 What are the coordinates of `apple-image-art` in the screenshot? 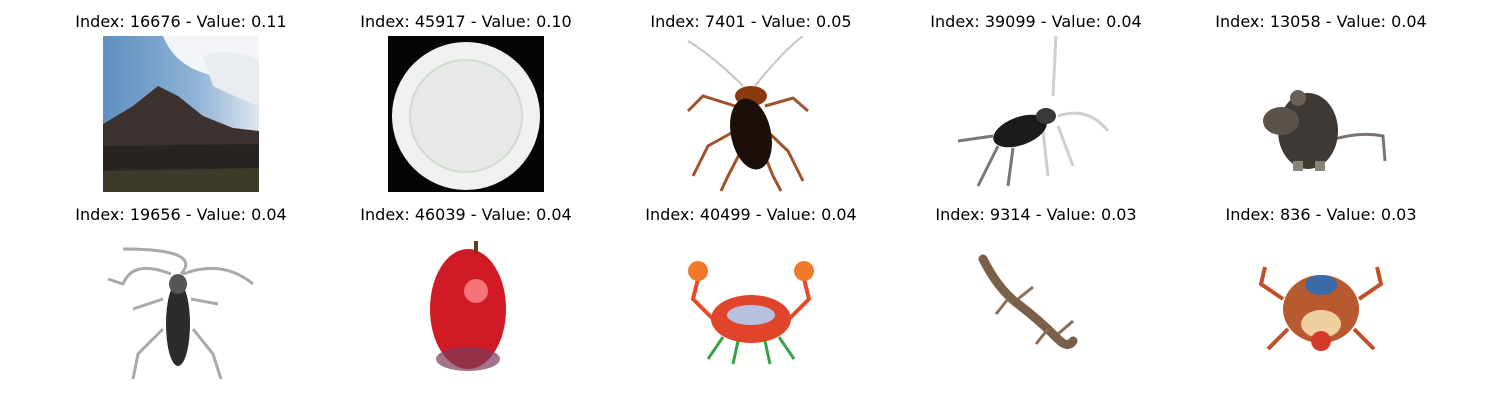 It's located at (466, 307).